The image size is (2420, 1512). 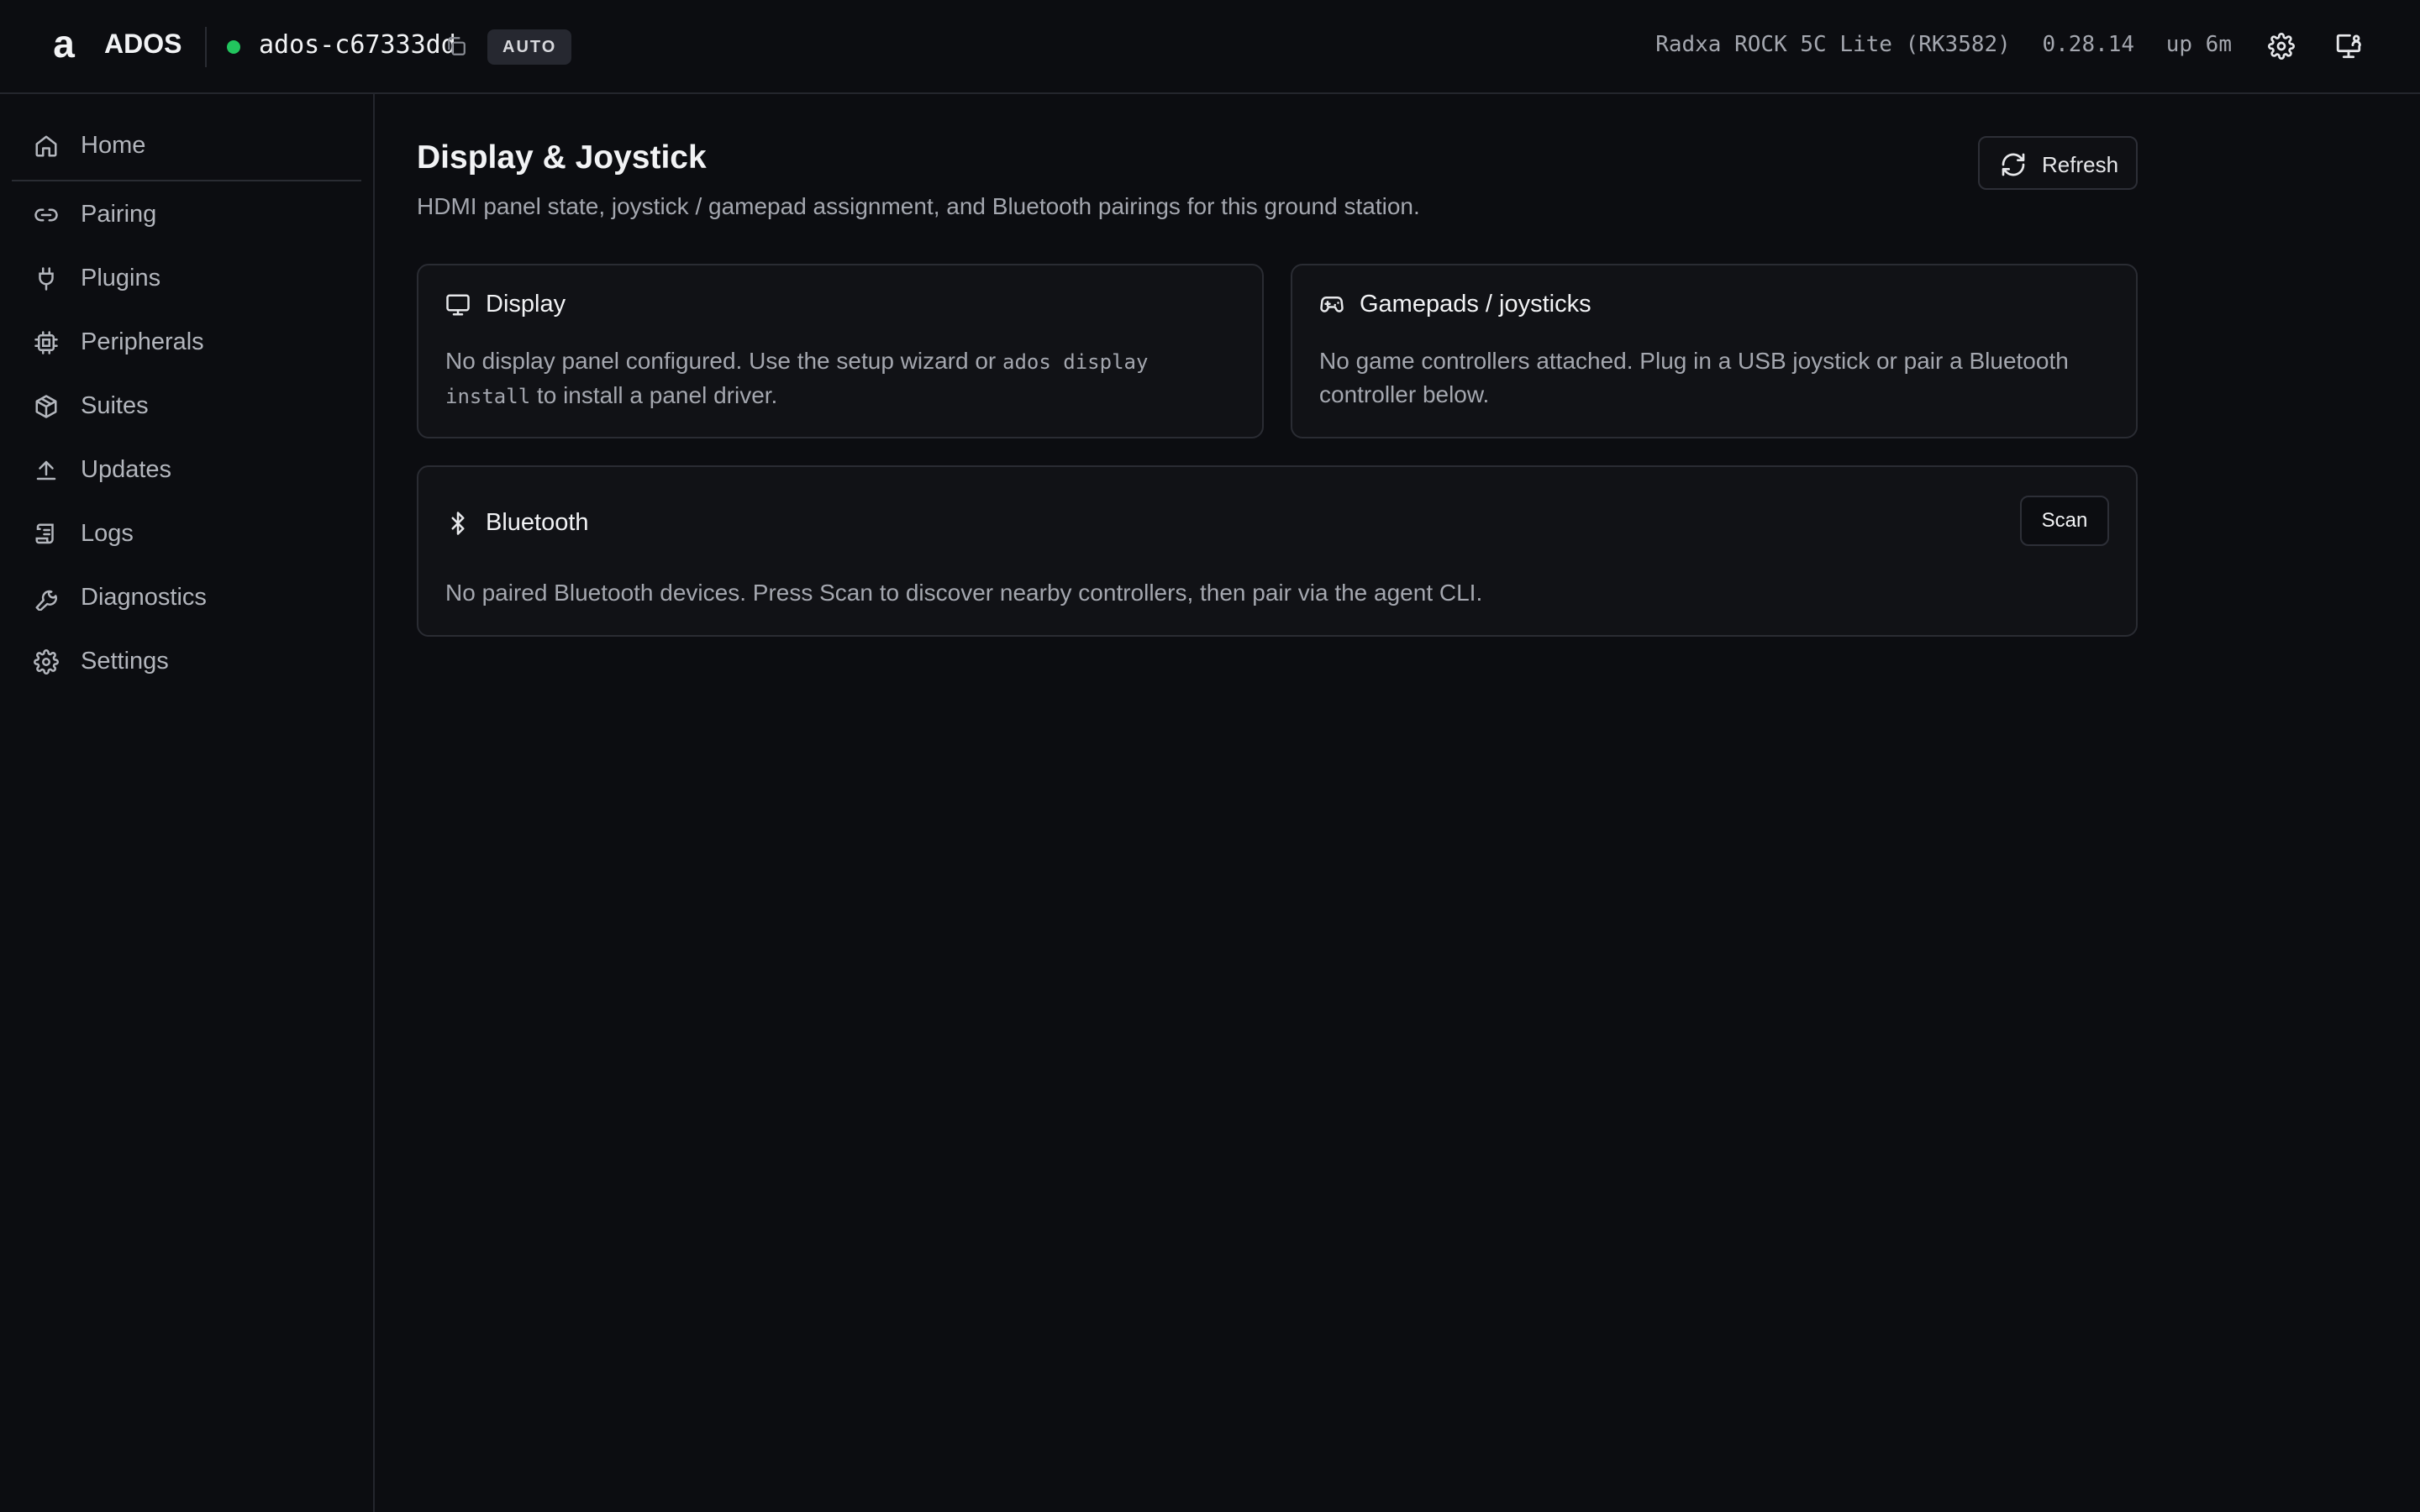 What do you see at coordinates (142, 341) in the screenshot?
I see `sidebar-item-label: Peripherals` at bounding box center [142, 341].